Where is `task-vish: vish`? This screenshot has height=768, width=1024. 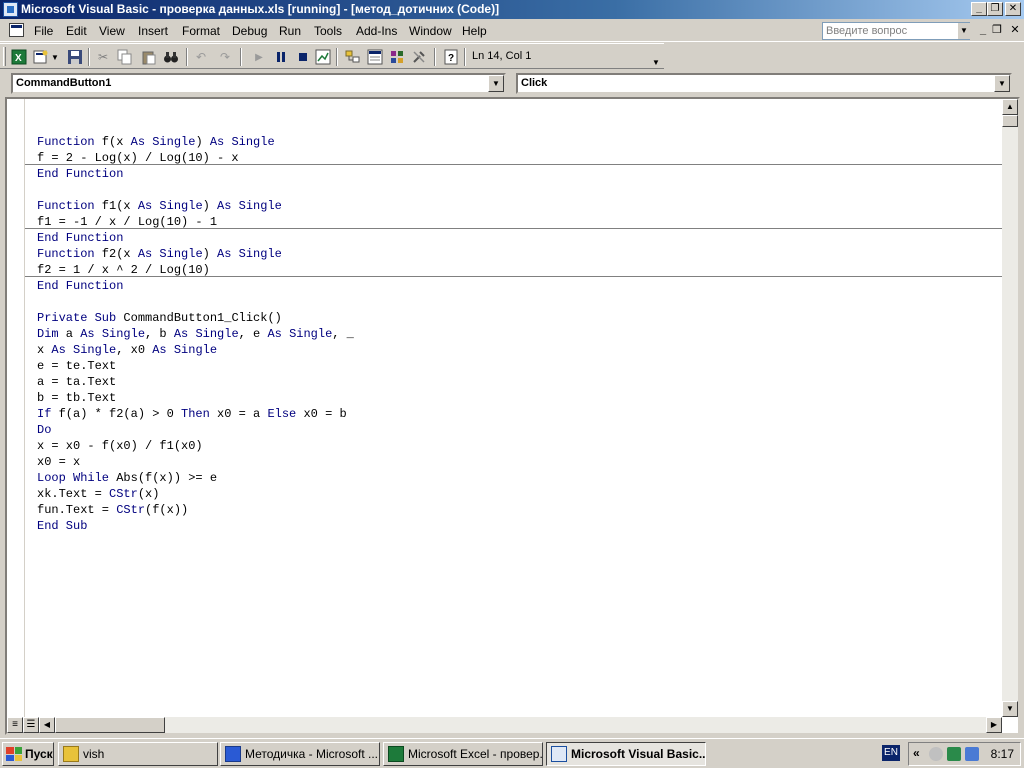 task-vish: vish is located at coordinates (138, 754).